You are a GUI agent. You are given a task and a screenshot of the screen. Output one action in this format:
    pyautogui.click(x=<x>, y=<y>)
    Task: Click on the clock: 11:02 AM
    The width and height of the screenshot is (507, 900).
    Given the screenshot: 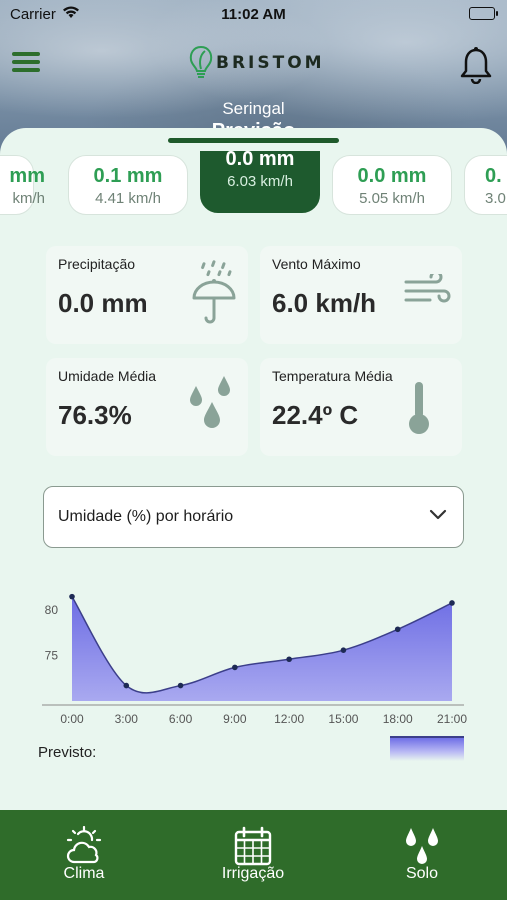 What is the action you would take?
    pyautogui.click(x=253, y=14)
    